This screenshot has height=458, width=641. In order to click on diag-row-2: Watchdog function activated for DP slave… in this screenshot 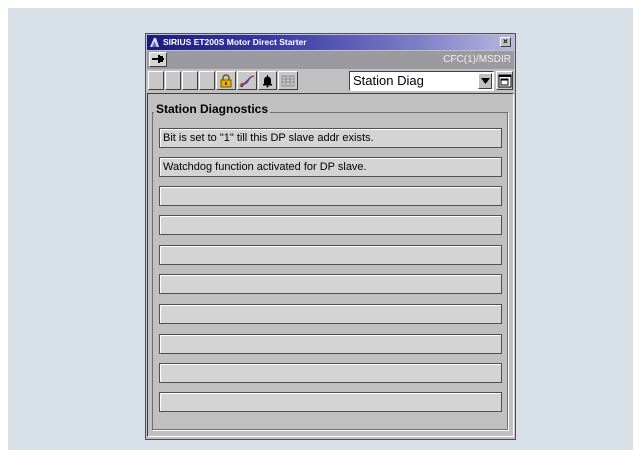, I will do `click(330, 167)`.